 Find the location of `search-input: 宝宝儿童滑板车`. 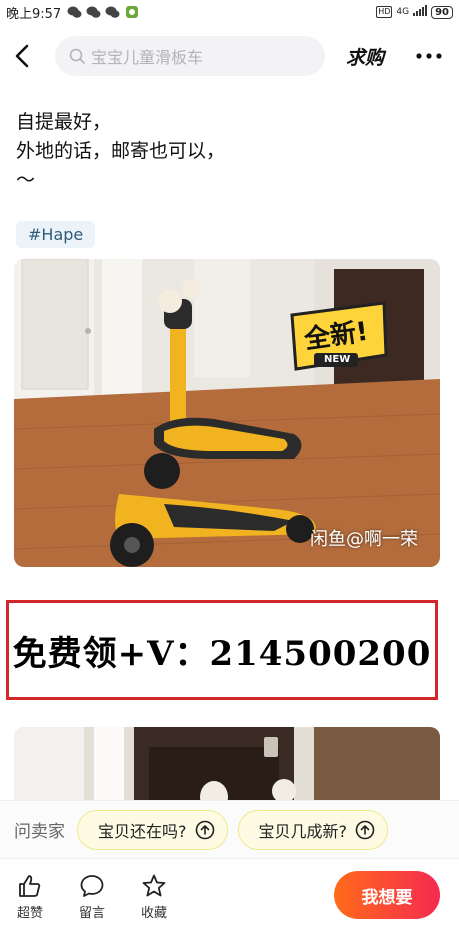

search-input: 宝宝儿童滑板车 is located at coordinates (190, 56).